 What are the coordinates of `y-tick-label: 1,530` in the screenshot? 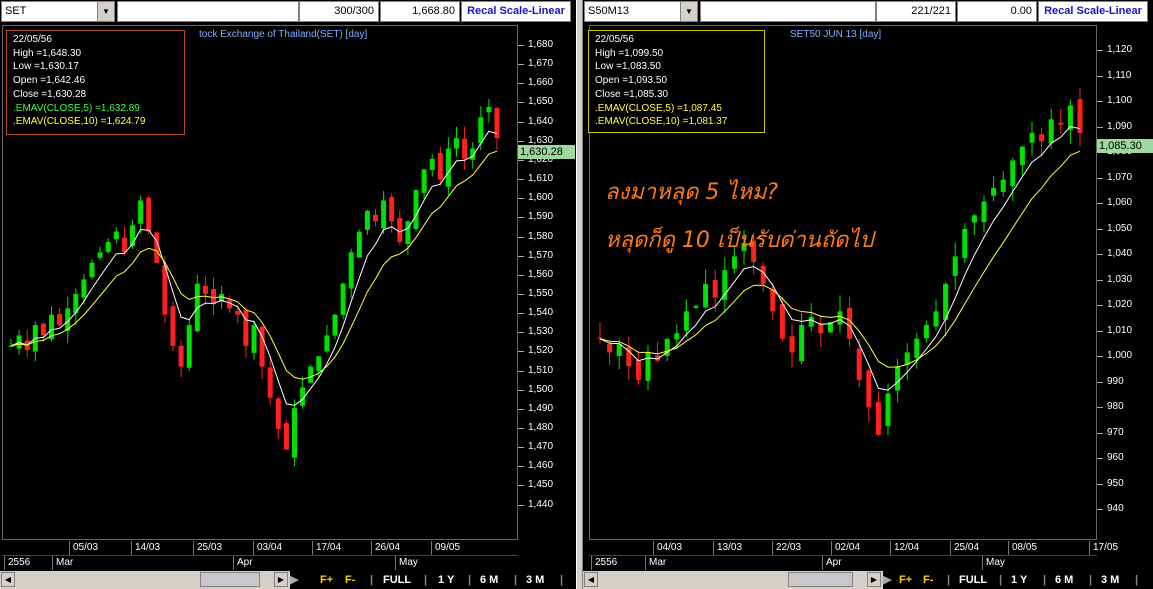 It's located at (541, 332).